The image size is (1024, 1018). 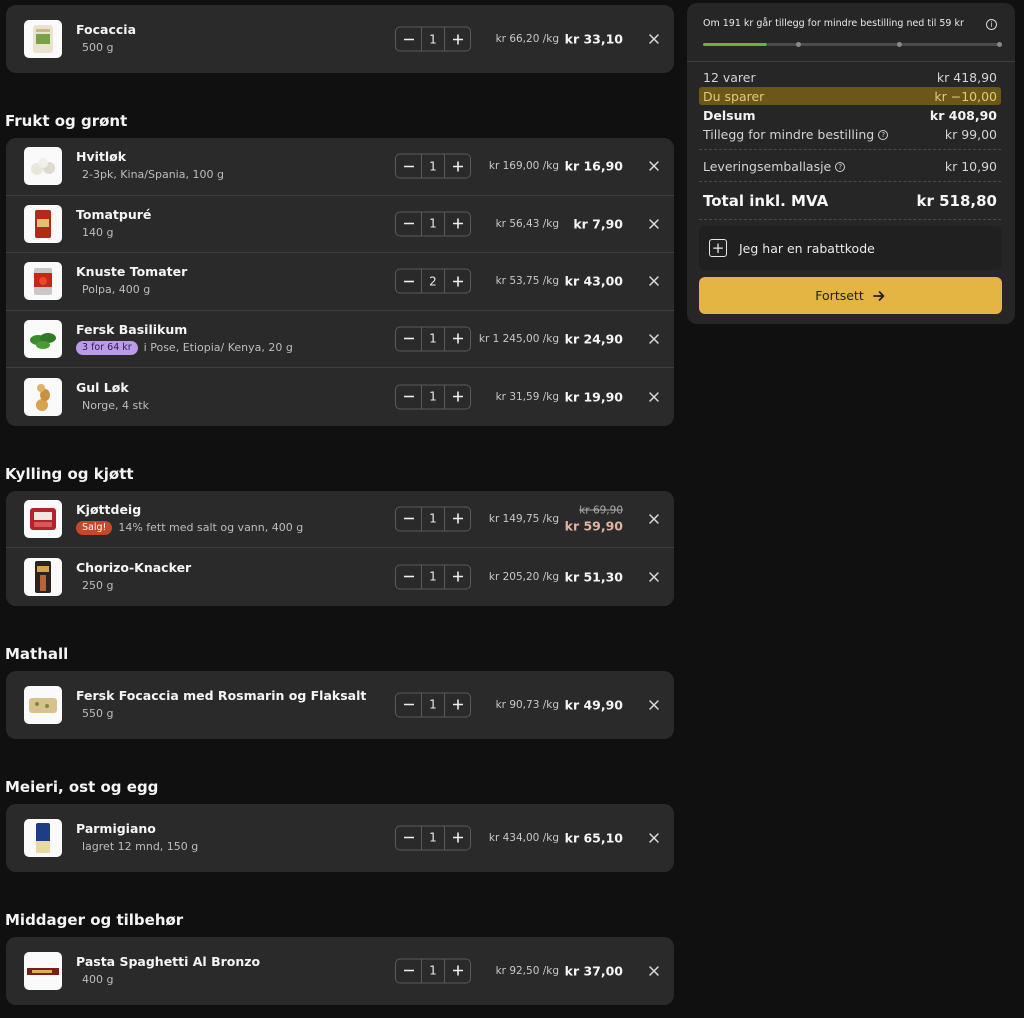 I want to click on product-name: Focaccia, so click(x=106, y=29).